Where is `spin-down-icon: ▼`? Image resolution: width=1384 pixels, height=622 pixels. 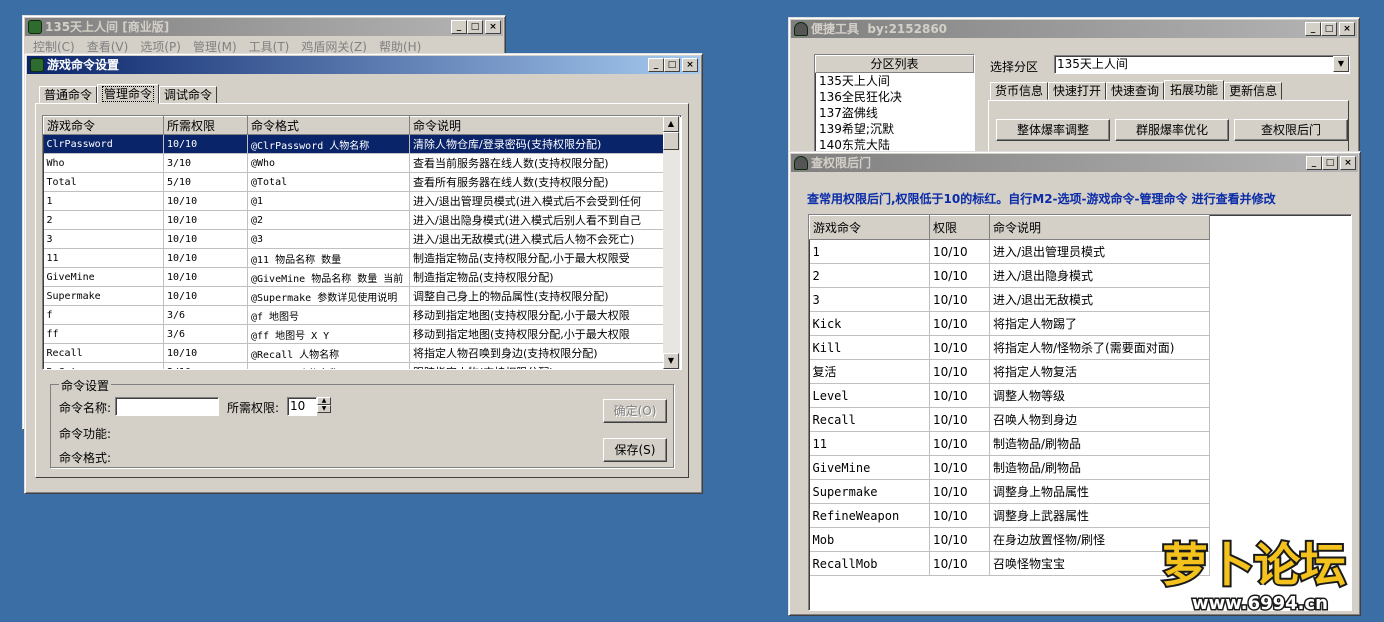
spin-down-icon: ▼ is located at coordinates (324, 409).